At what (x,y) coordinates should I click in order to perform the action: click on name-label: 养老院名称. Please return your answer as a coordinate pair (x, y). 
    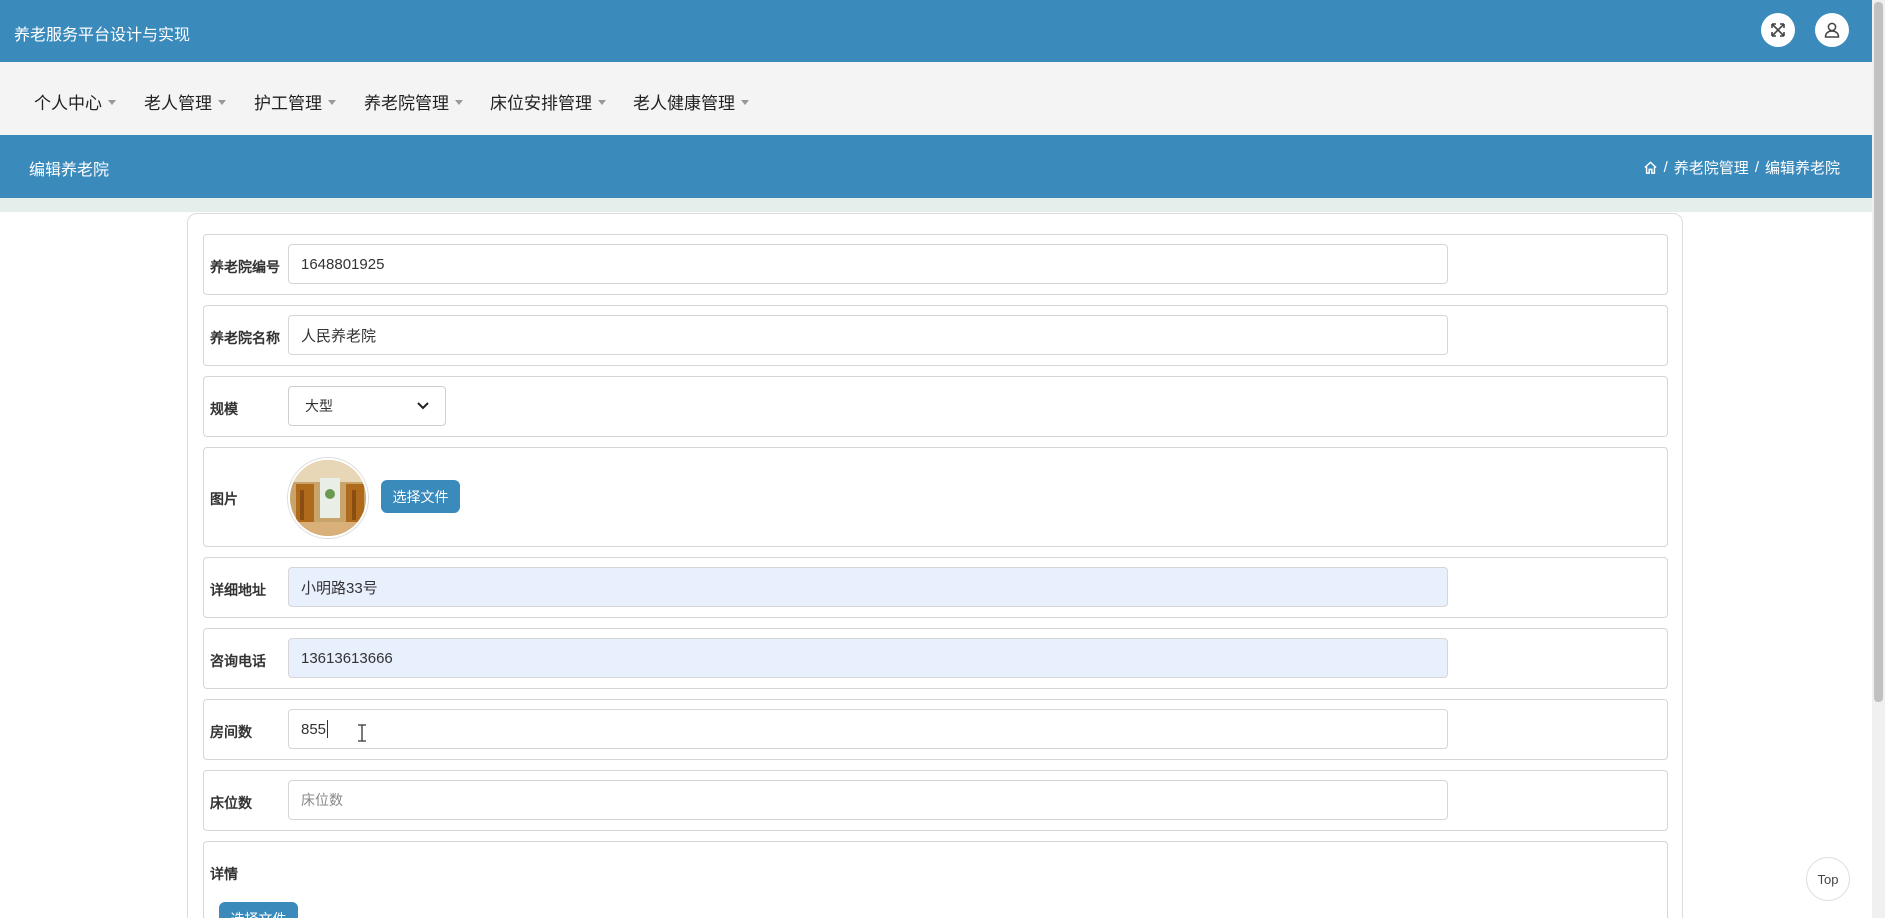
    Looking at the image, I should click on (245, 338).